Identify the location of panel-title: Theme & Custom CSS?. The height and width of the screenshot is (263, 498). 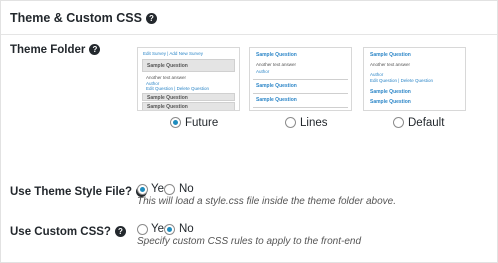
(83, 18).